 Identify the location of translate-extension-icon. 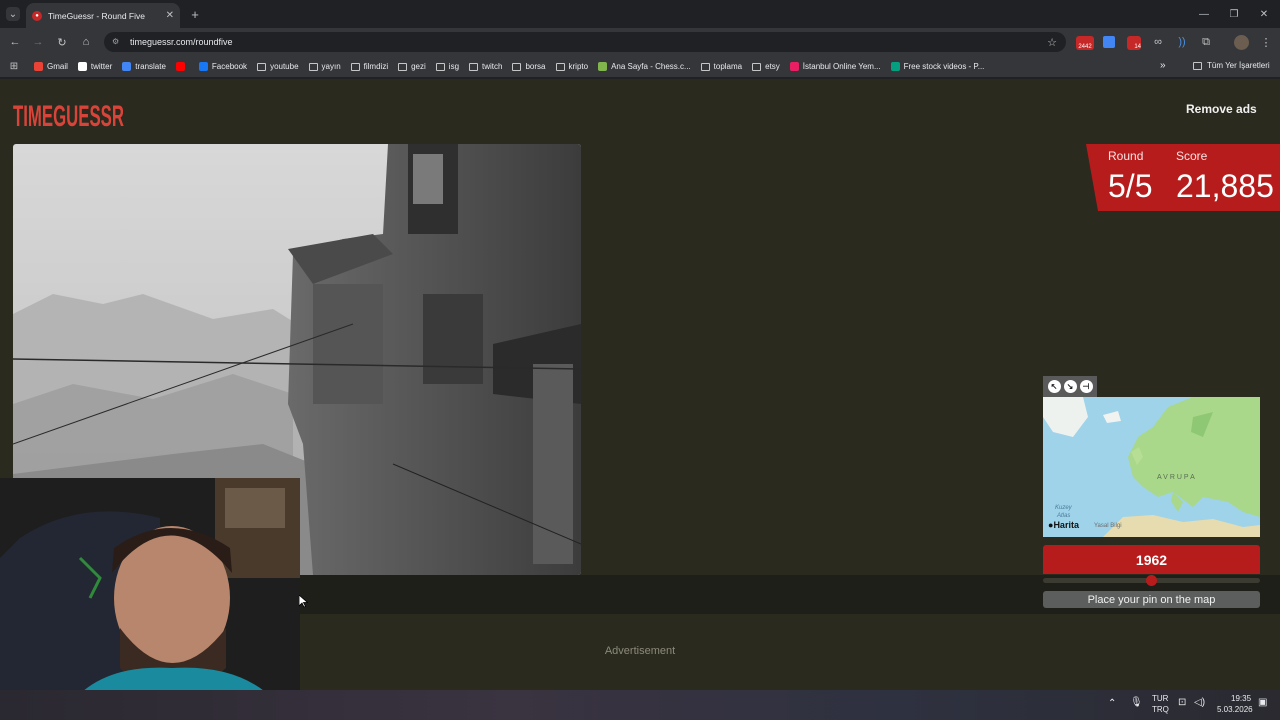
(1109, 42).